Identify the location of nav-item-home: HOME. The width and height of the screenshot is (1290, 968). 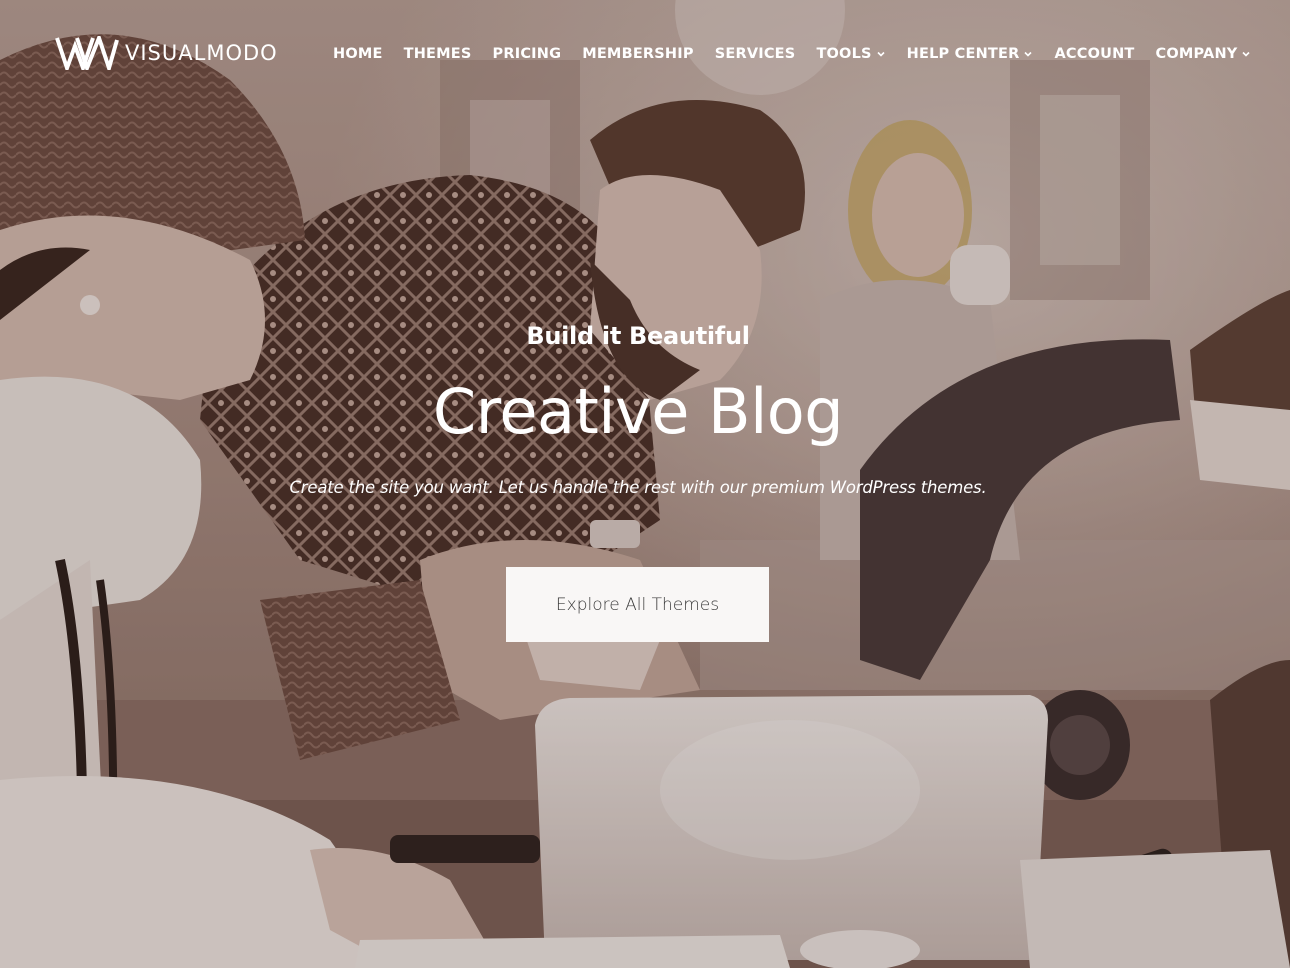
(358, 54).